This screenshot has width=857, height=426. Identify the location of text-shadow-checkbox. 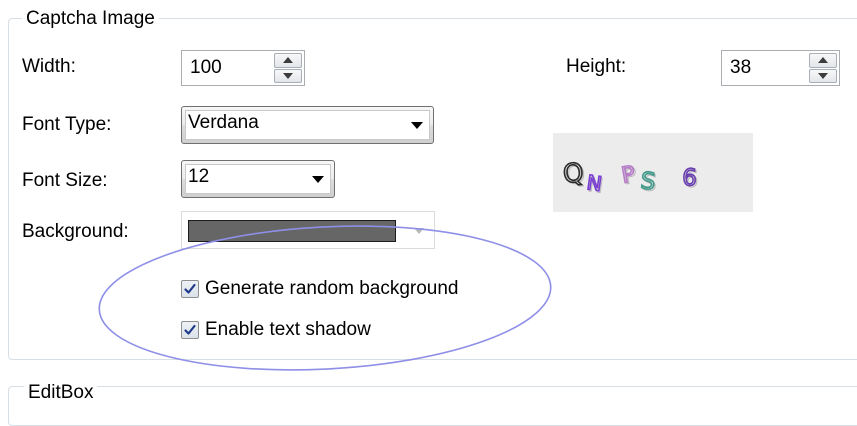
(190, 330).